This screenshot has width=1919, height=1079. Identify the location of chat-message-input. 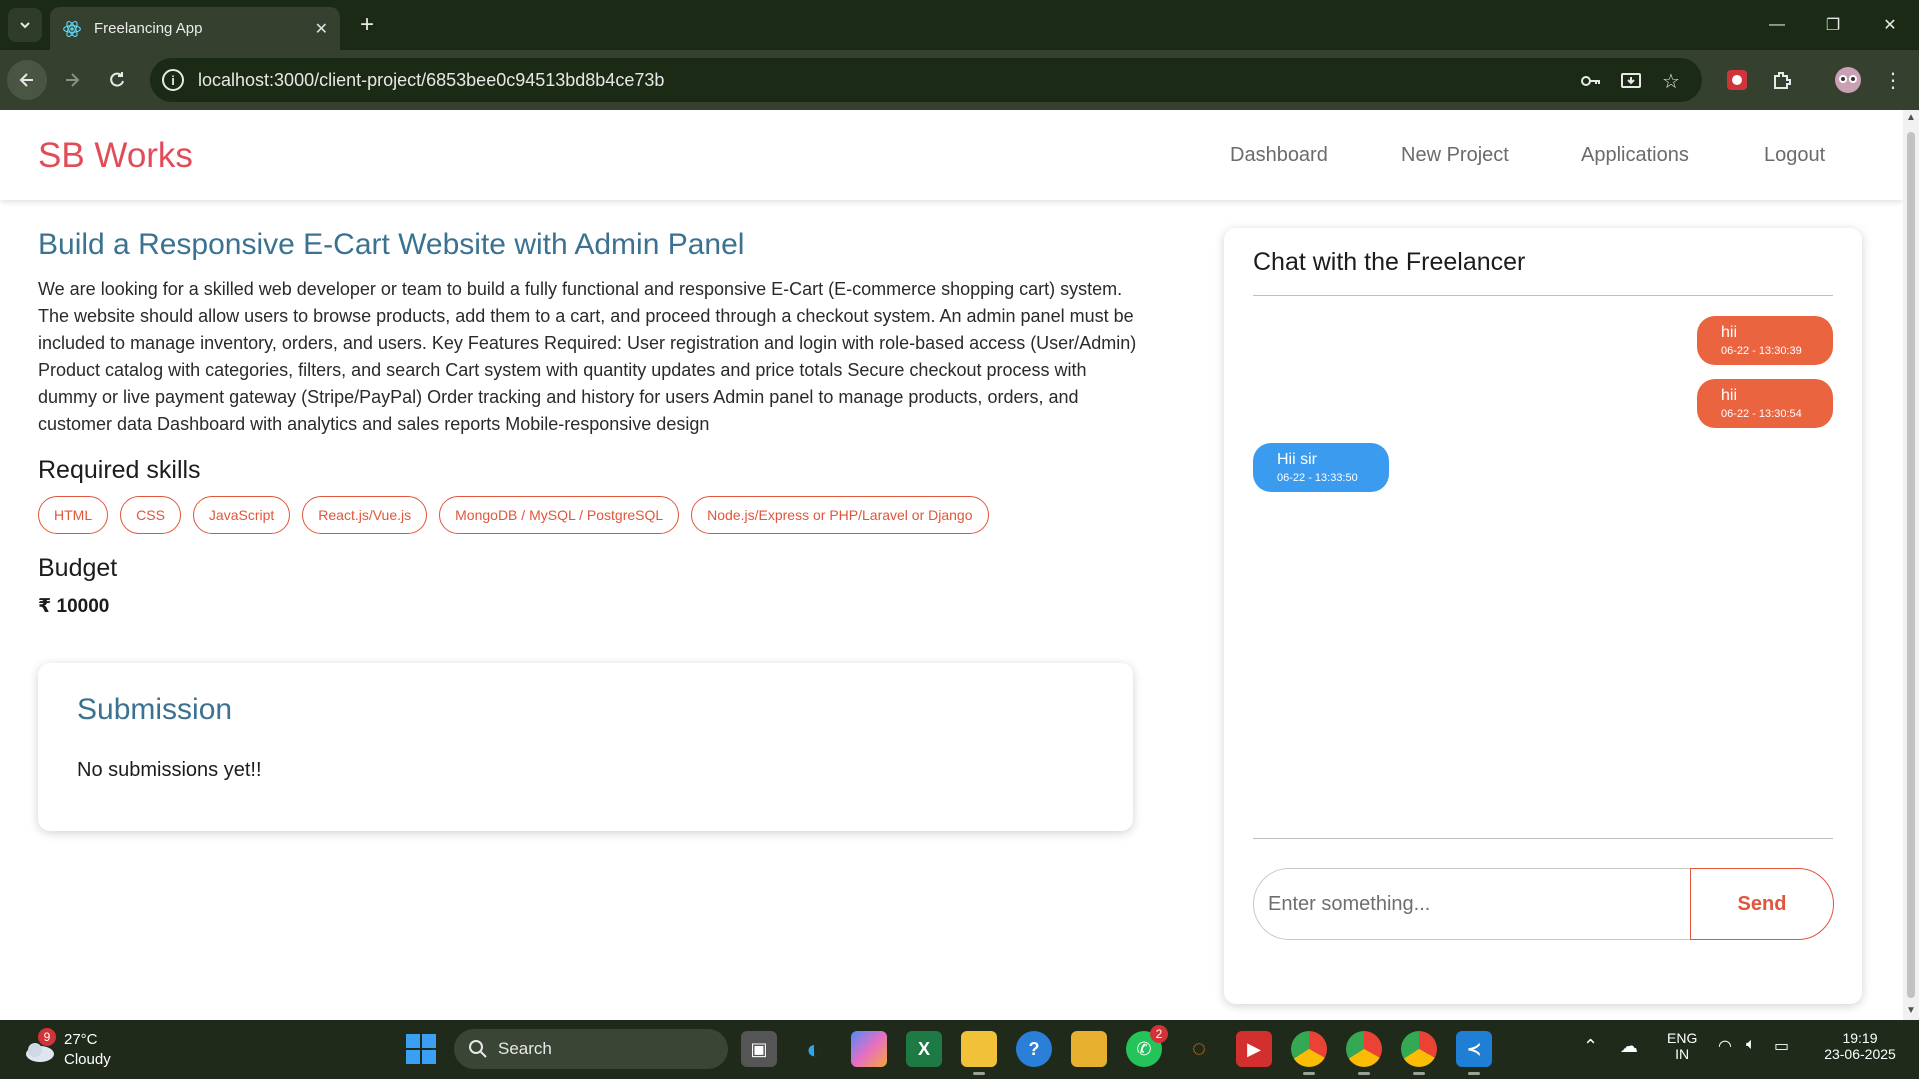
(1472, 904).